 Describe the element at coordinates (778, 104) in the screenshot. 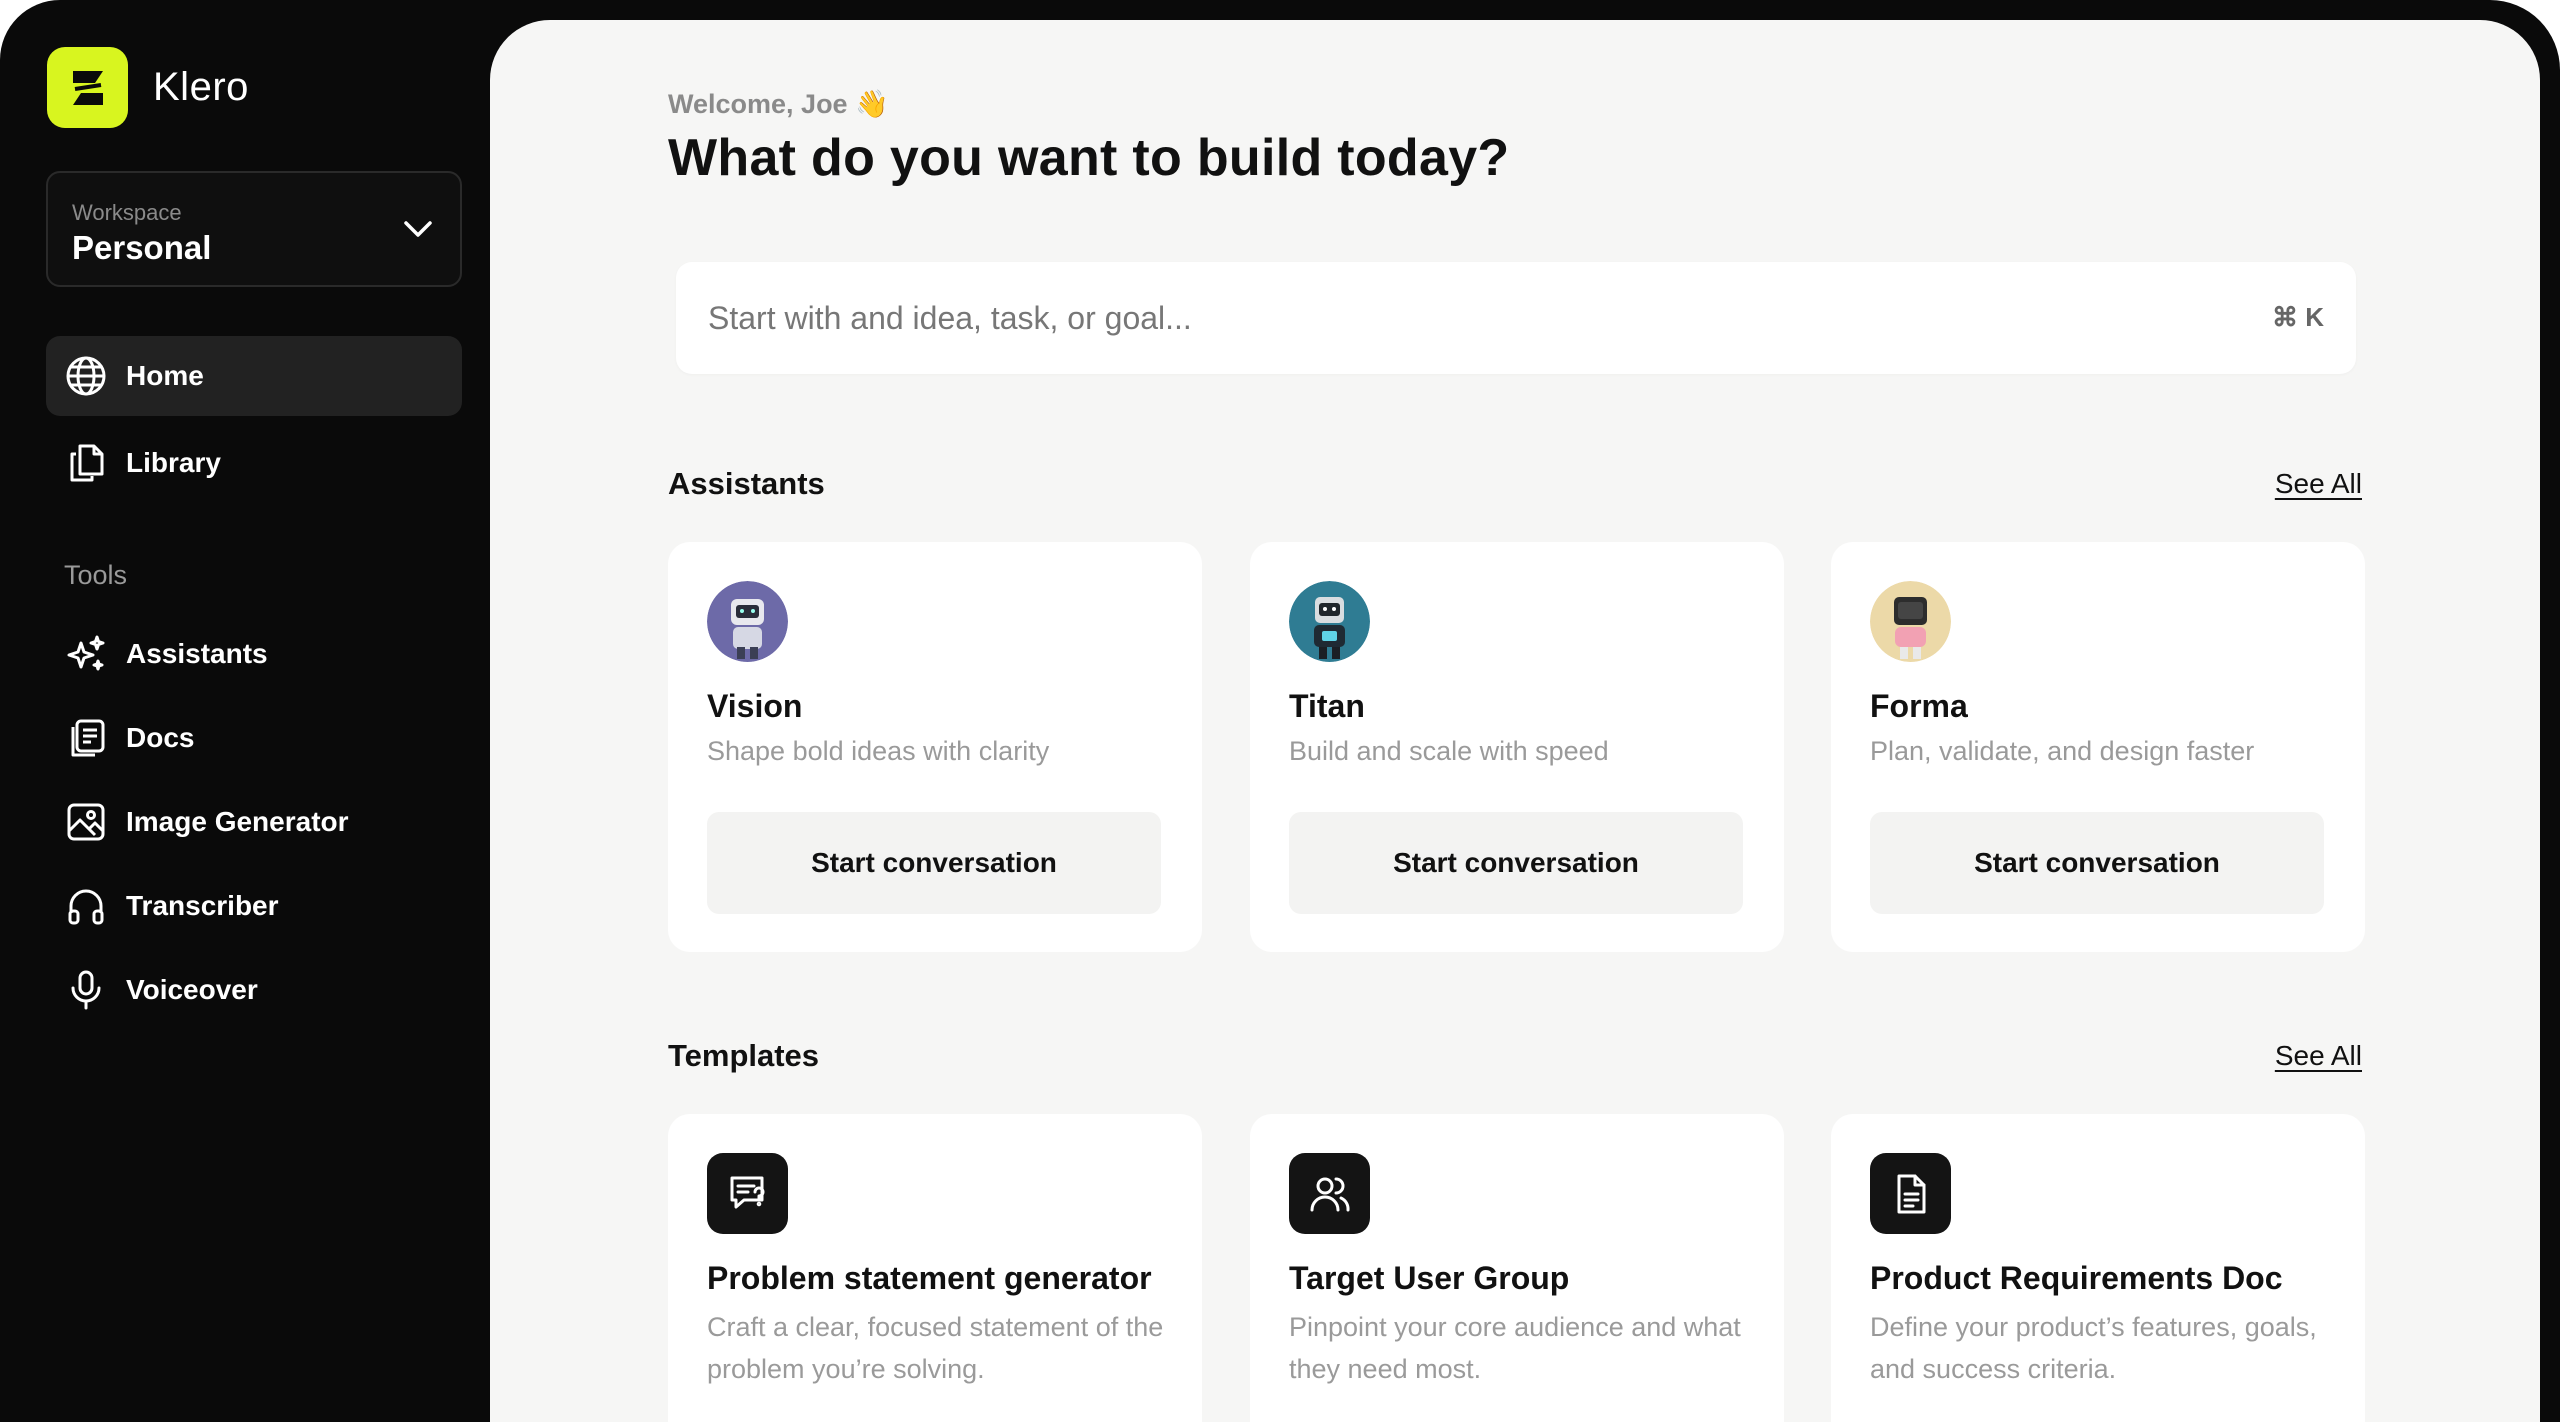

I see `welcome-text: Welcome, Joe 👋` at that location.